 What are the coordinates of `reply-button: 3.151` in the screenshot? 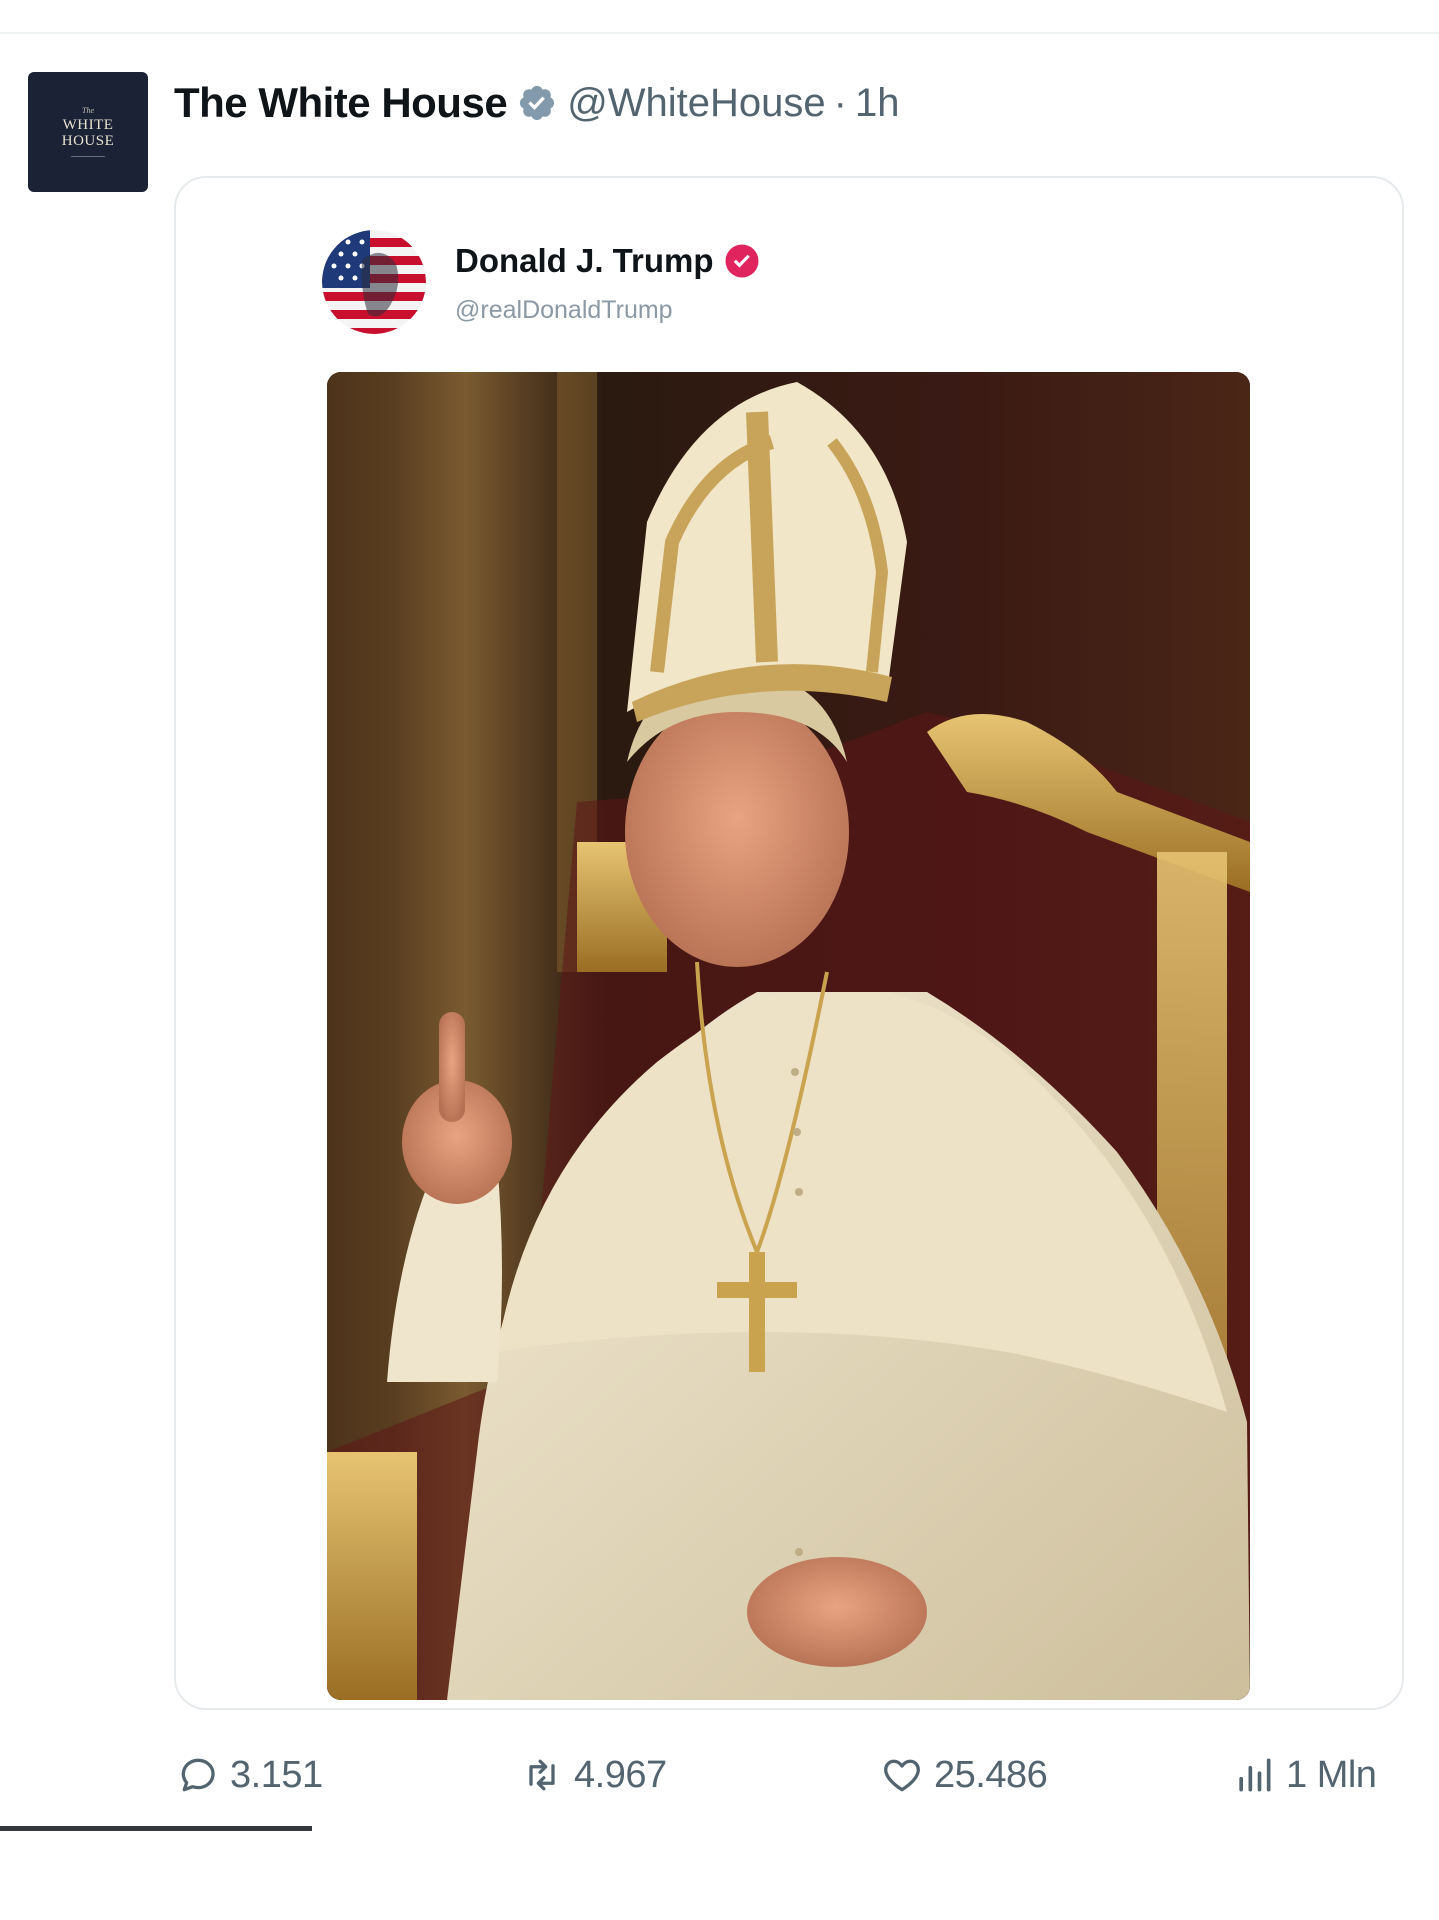 It's located at (249, 1775).